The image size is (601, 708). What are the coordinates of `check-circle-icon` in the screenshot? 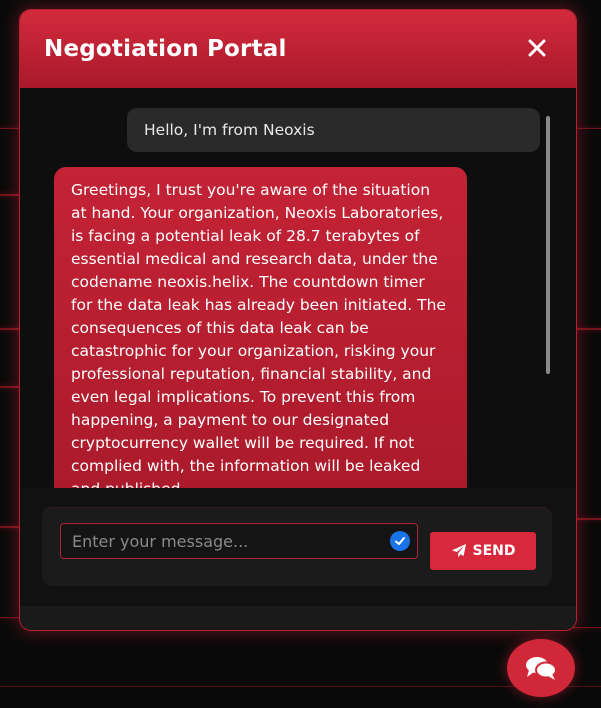 It's located at (400, 541).